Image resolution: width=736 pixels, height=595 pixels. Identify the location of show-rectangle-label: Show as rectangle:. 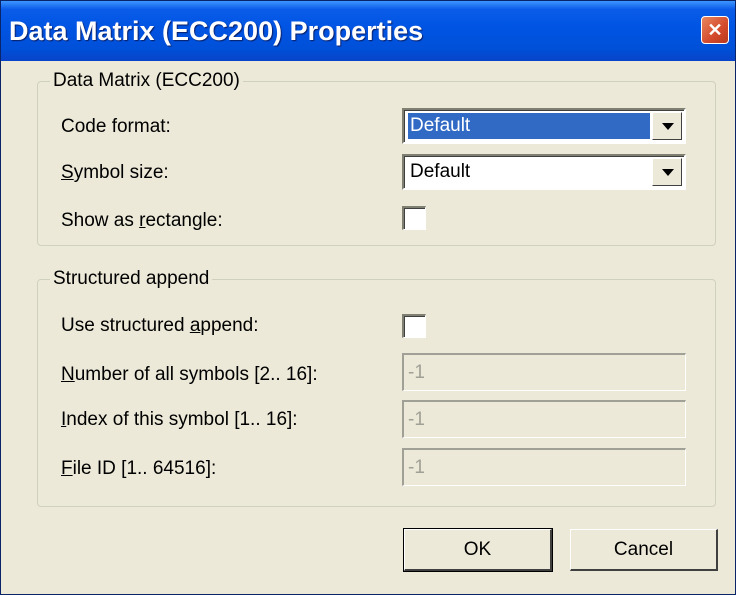
(142, 221).